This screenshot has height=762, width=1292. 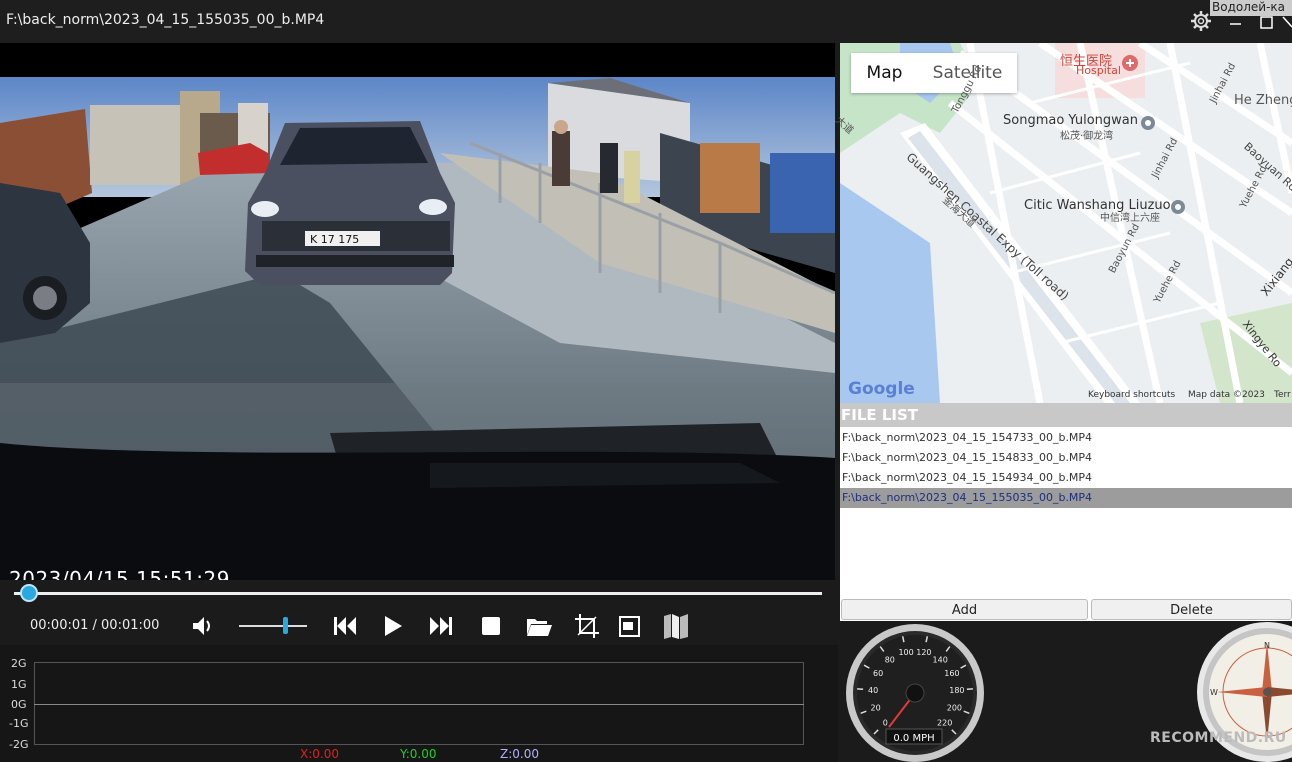 What do you see at coordinates (202, 626) in the screenshot?
I see `volume-icon` at bounding box center [202, 626].